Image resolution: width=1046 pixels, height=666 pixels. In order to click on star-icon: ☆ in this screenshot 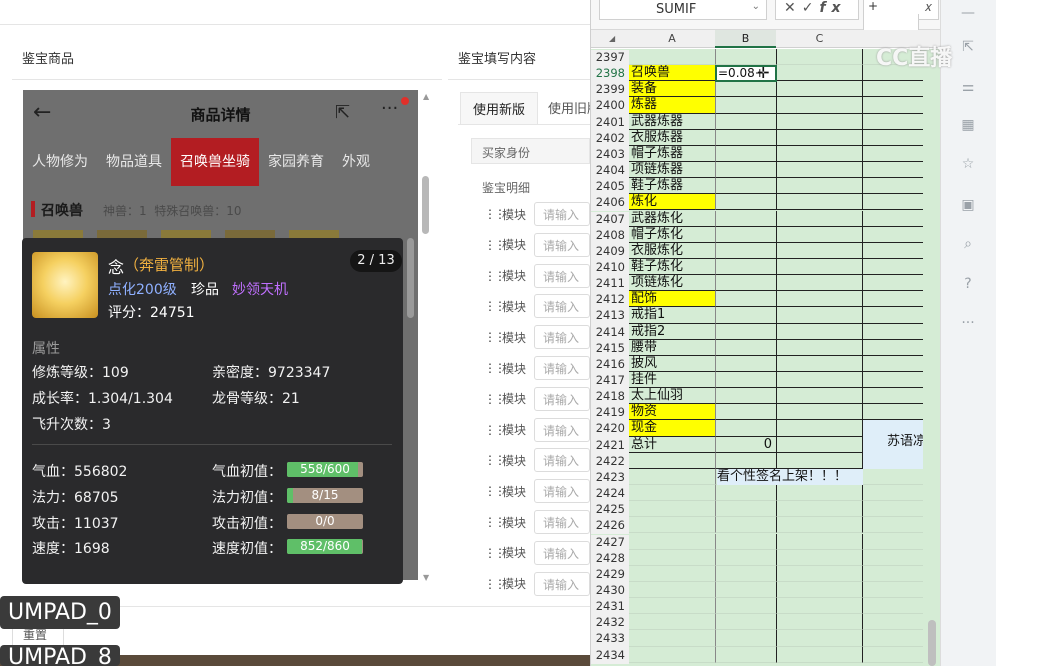, I will do `click(968, 164)`.